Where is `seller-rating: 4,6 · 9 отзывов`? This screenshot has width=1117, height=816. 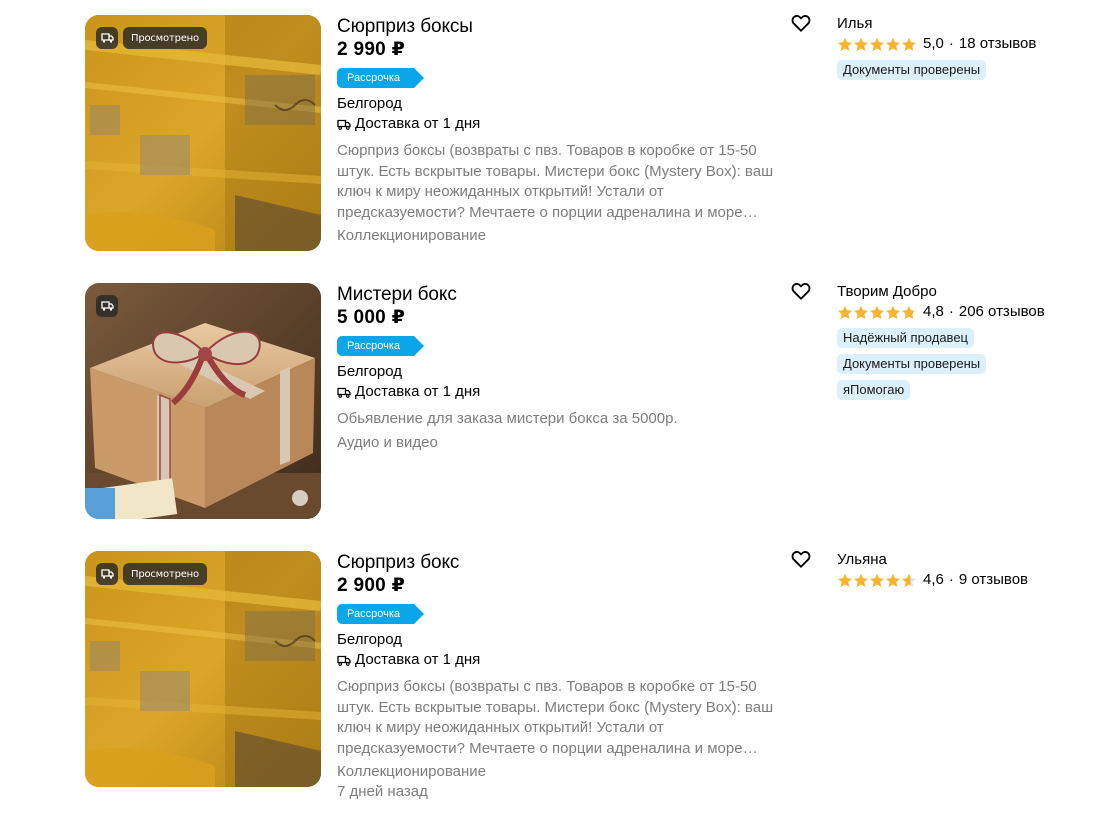
seller-rating: 4,6 · 9 отзывов is located at coordinates (967, 580).